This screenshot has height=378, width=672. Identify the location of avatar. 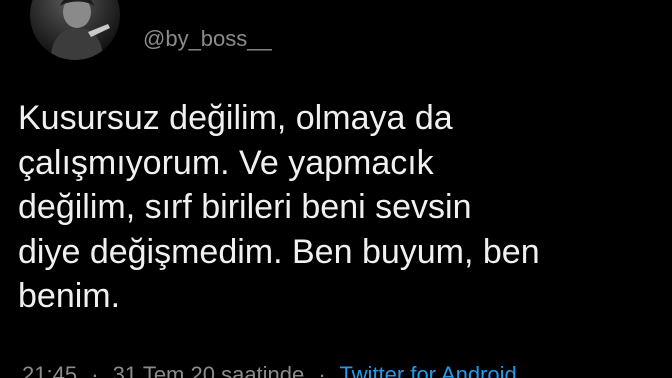
(75, 30).